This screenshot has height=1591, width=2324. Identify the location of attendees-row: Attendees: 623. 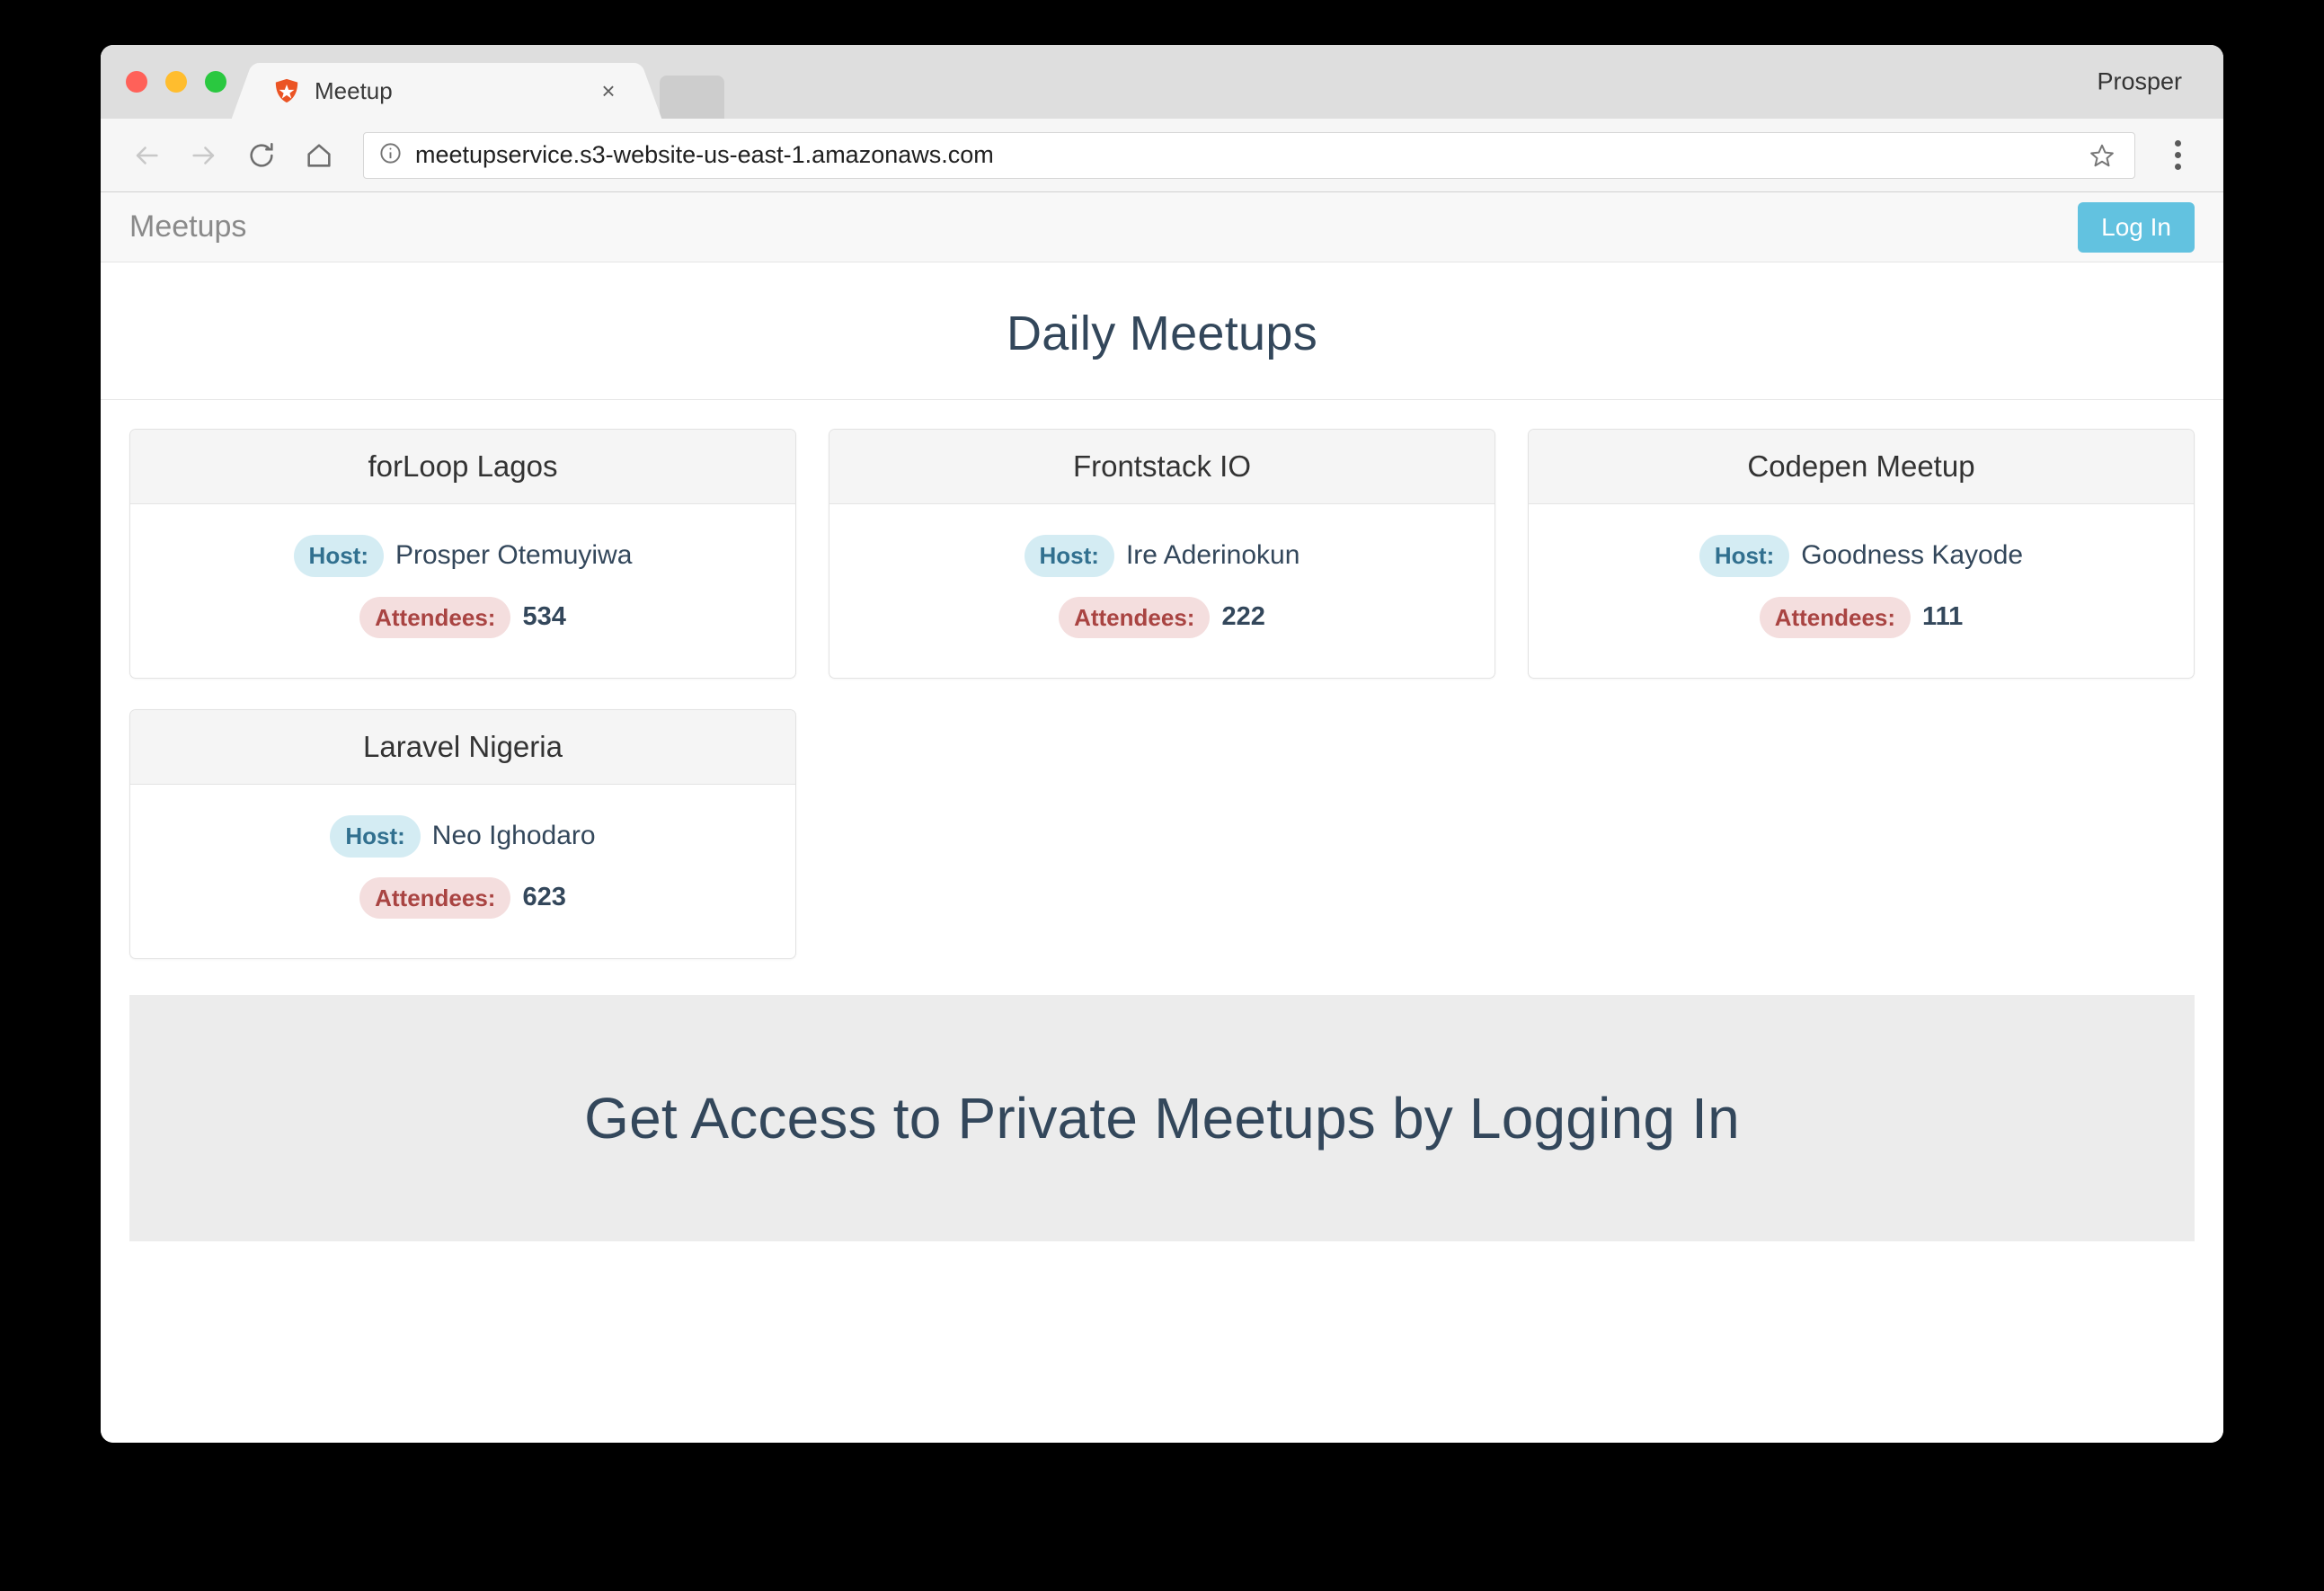
(462, 897).